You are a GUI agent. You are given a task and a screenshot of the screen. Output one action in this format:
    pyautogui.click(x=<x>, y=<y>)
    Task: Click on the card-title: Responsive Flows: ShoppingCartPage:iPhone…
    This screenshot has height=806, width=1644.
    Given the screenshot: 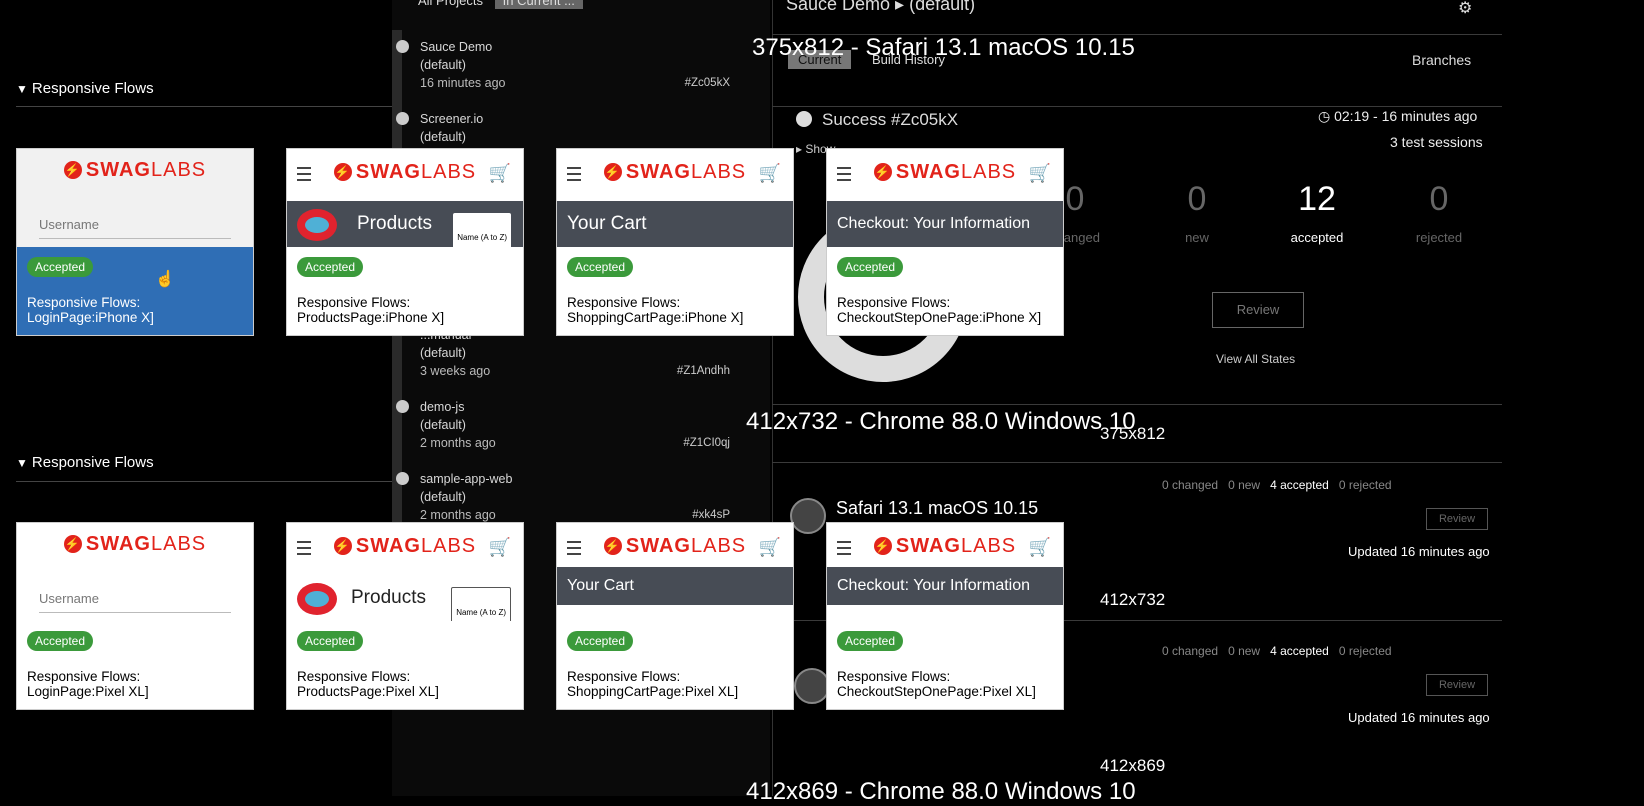 What is the action you would take?
    pyautogui.click(x=655, y=310)
    